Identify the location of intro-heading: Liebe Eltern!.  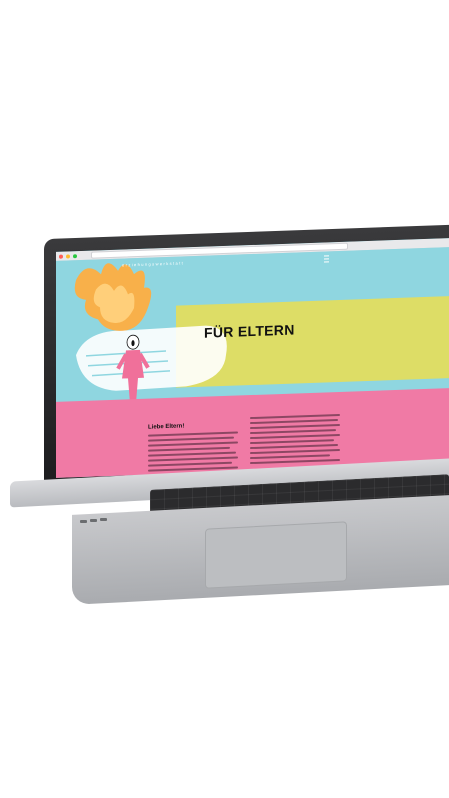
(166, 427).